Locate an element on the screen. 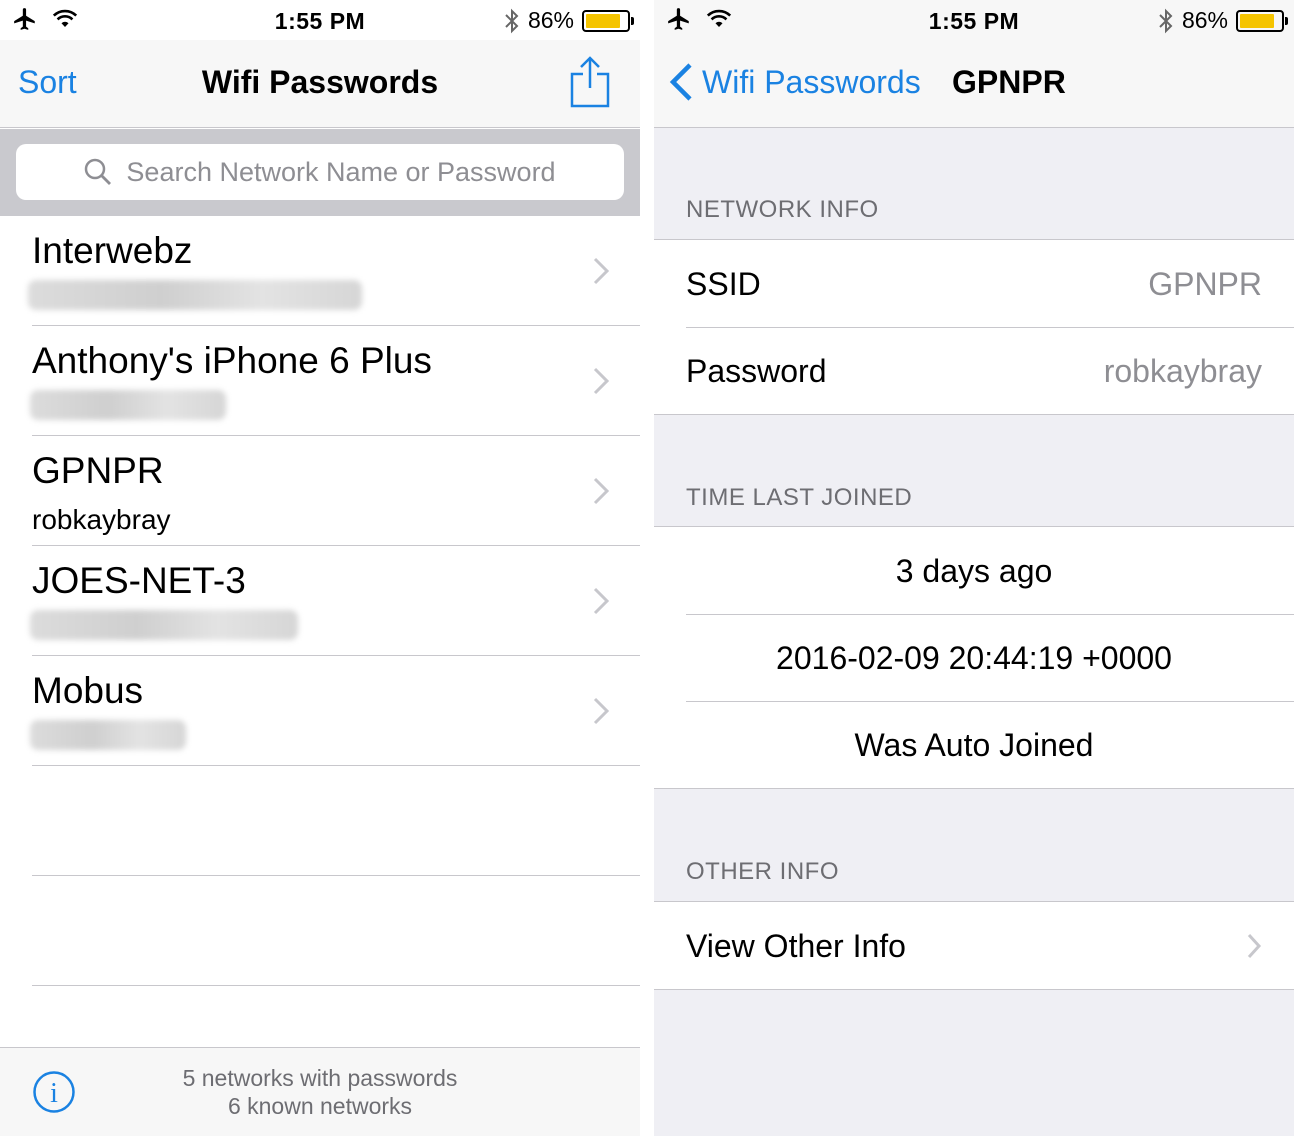 The height and width of the screenshot is (1136, 1294). page-title: Wifi Passwords is located at coordinates (320, 82).